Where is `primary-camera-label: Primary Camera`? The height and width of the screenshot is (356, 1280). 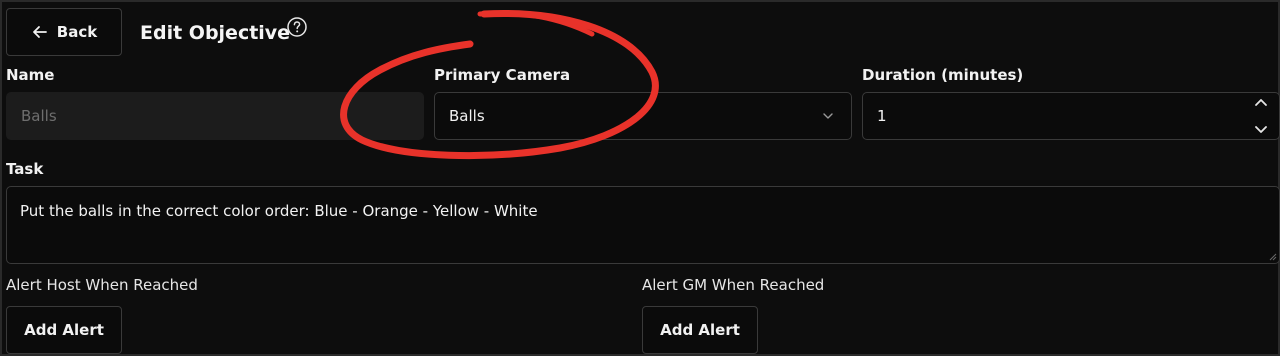
primary-camera-label: Primary Camera is located at coordinates (502, 75).